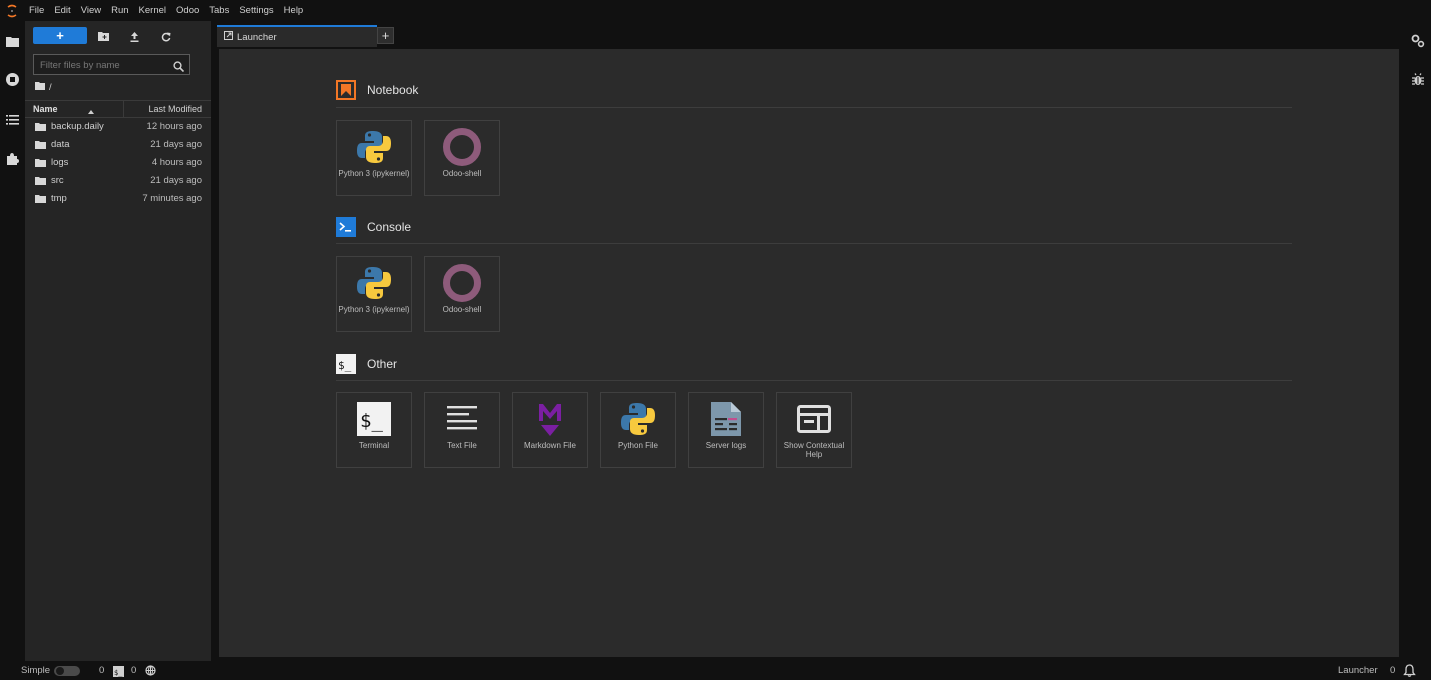 The image size is (1431, 680). Describe the element at coordinates (549, 445) in the screenshot. I see `card-label: Markdown File` at that location.